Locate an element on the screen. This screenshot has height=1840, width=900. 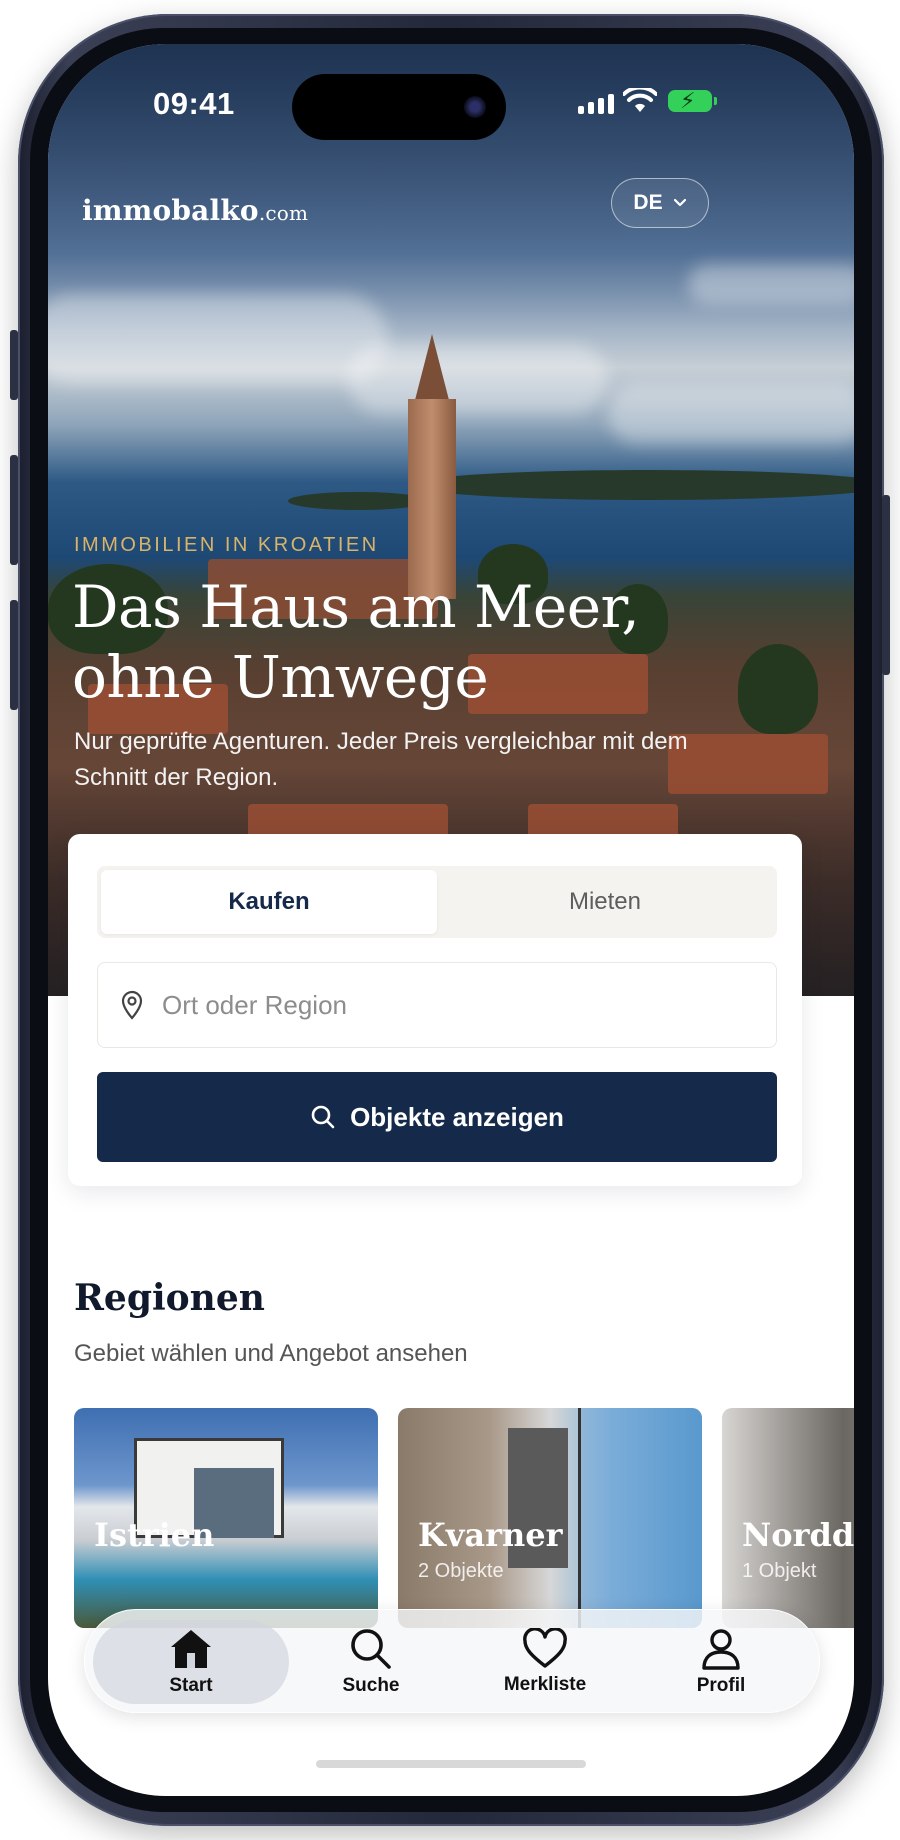
region-count: 1 Objekt is located at coordinates (779, 1571).